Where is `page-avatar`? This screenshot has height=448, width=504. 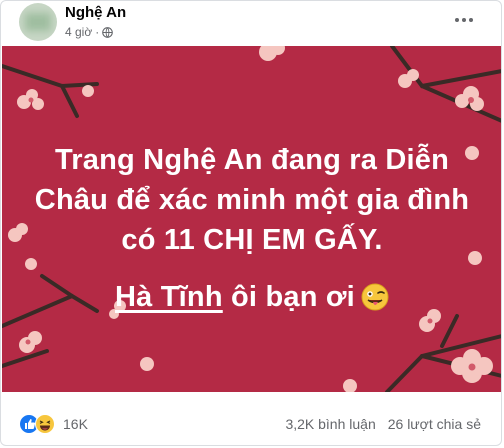 page-avatar is located at coordinates (38, 22).